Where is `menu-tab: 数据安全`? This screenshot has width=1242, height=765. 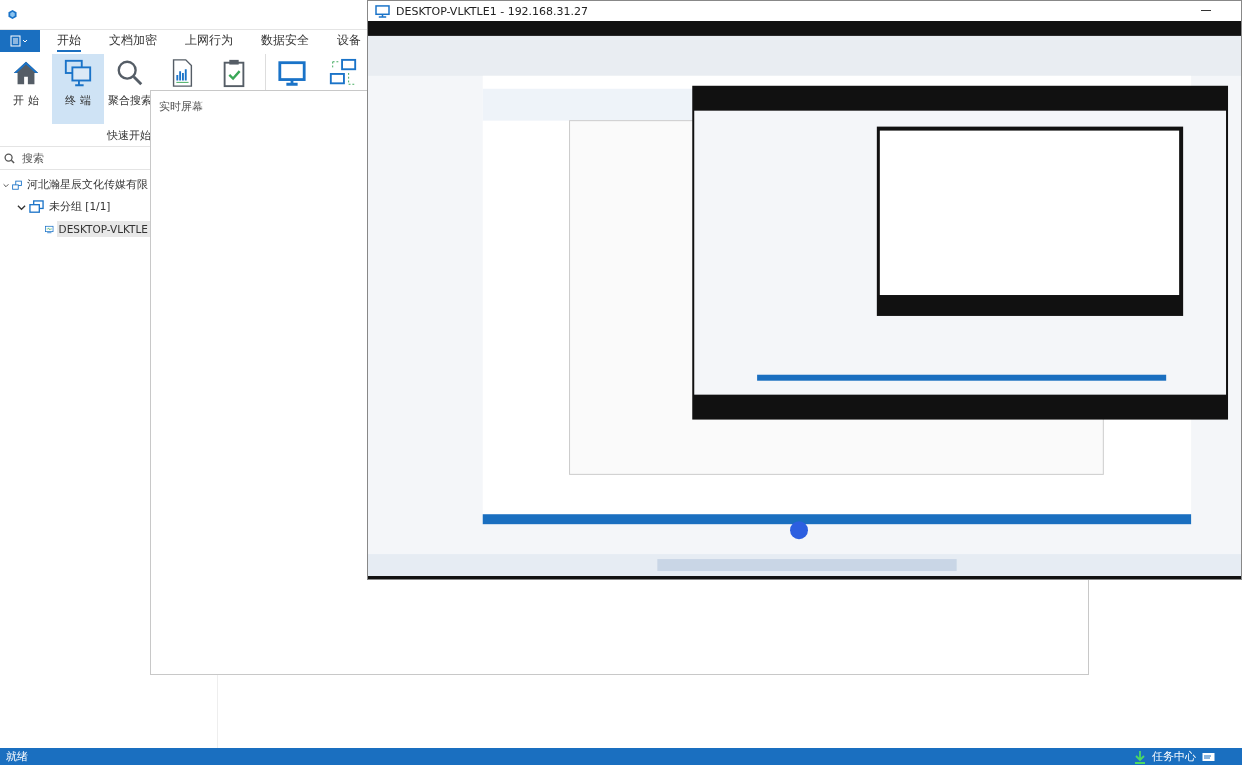
menu-tab: 数据安全 is located at coordinates (285, 41).